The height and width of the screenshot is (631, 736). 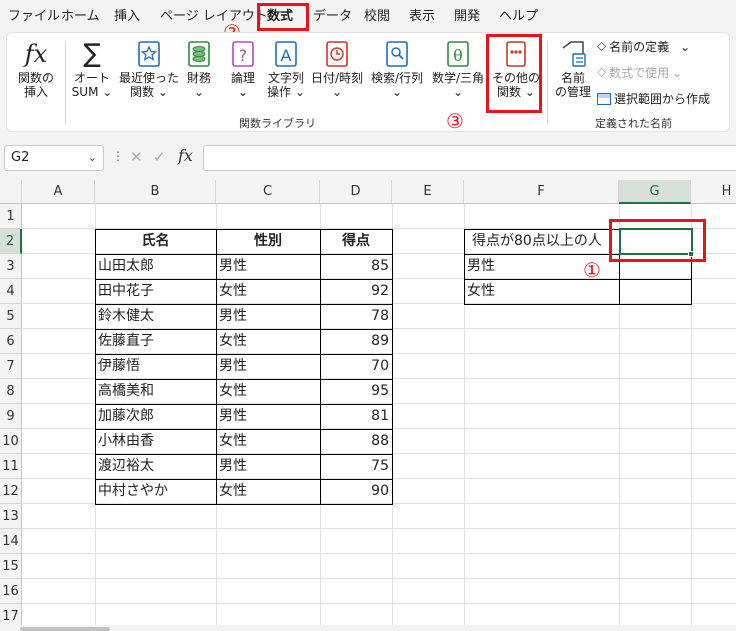 I want to click on row-header-8: 8, so click(x=11, y=391).